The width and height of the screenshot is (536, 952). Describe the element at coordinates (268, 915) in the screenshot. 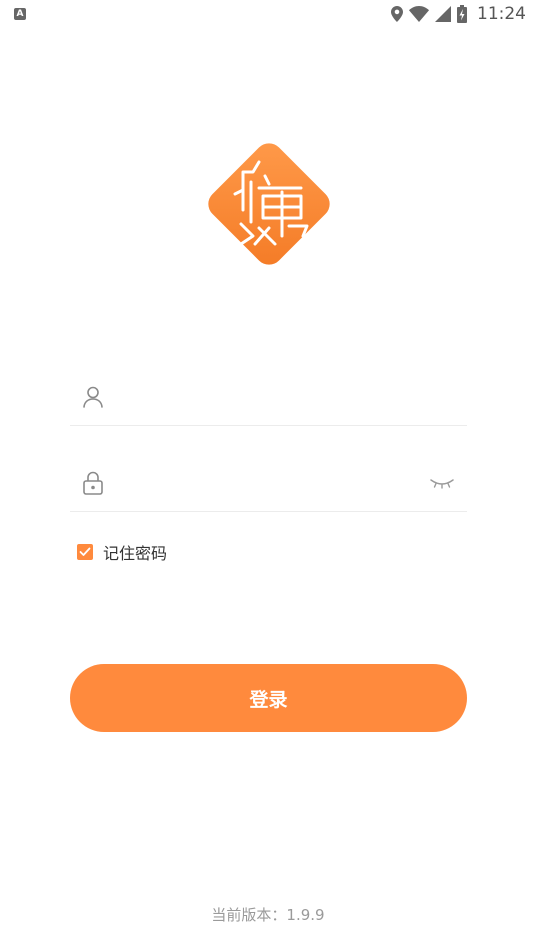

I see `version-text: 当前版本：1.9.9` at that location.